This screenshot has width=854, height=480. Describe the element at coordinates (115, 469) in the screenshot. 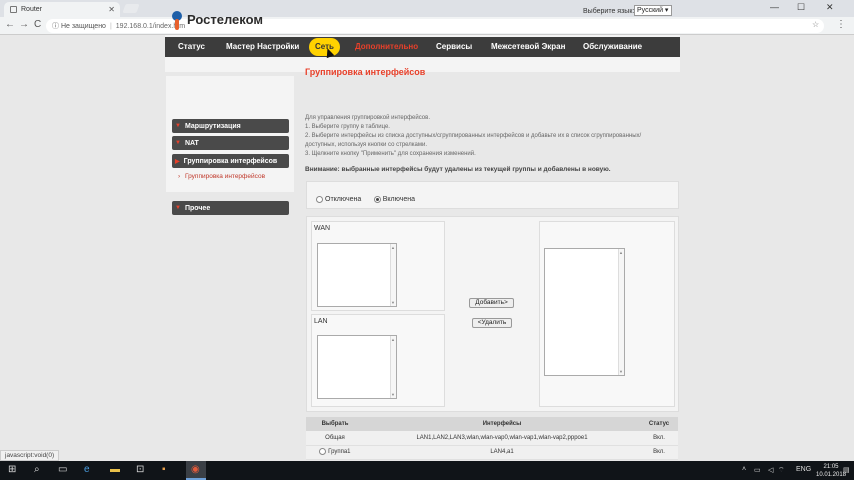

I see `file-explorer-icon: ▬` at that location.